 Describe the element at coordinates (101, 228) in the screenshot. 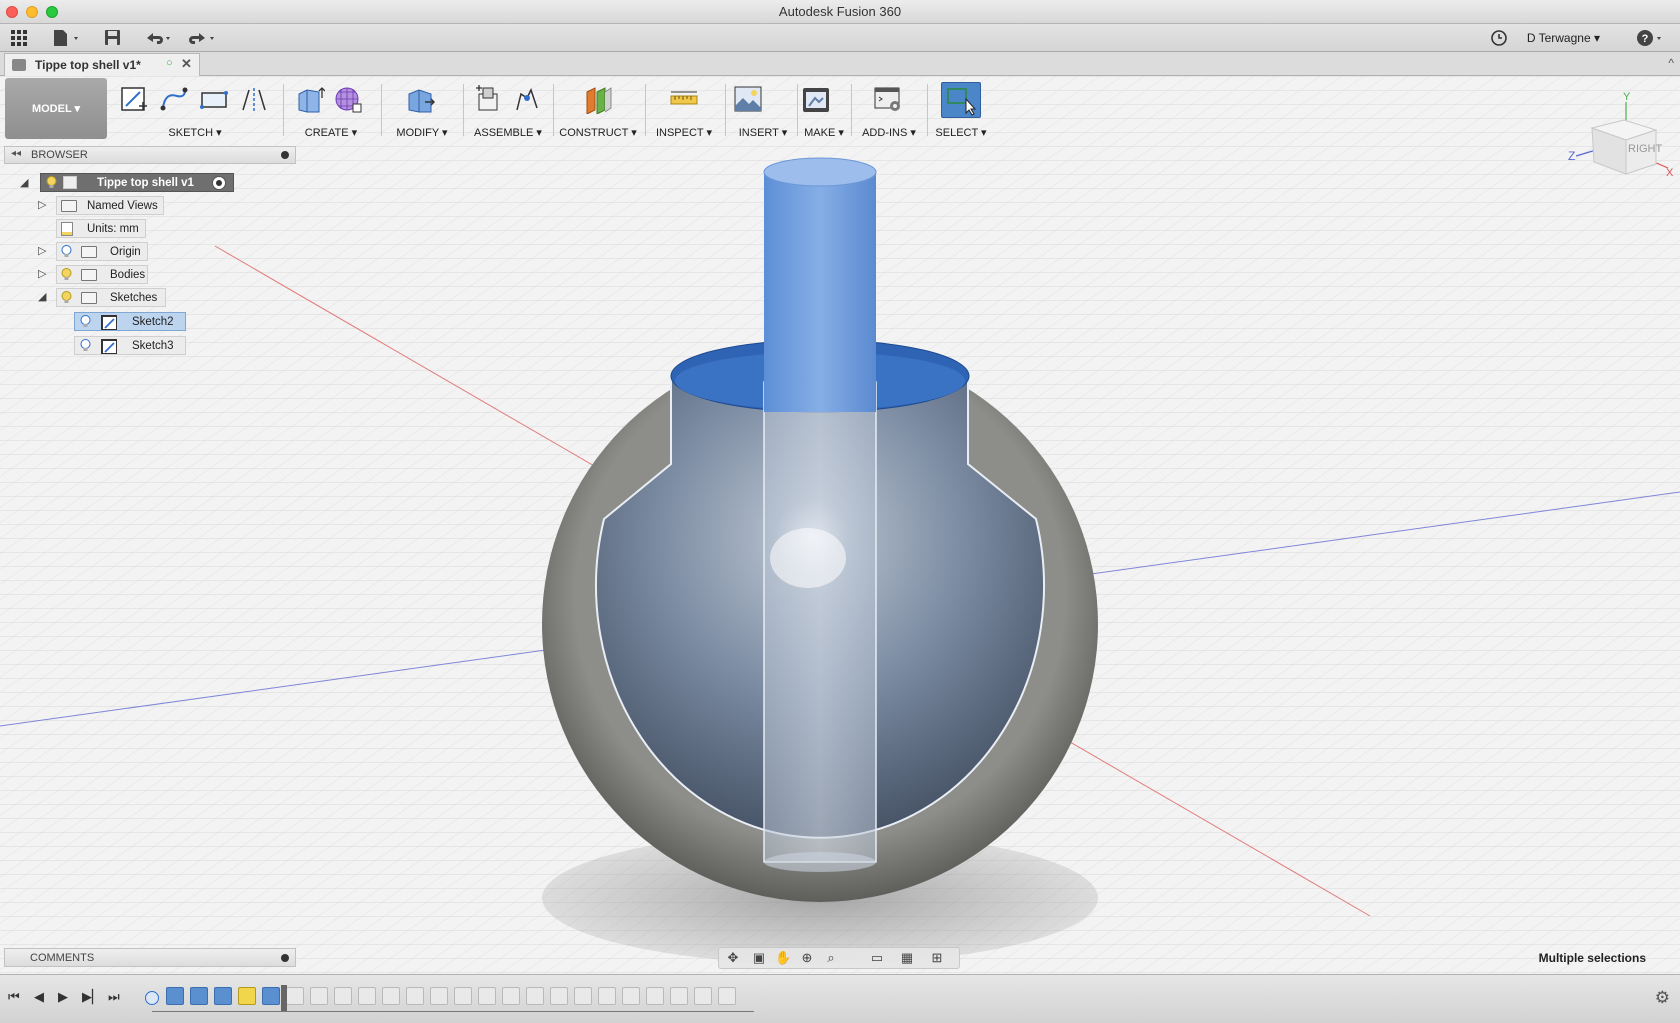

I see `tree-item-units: Units: mm` at that location.